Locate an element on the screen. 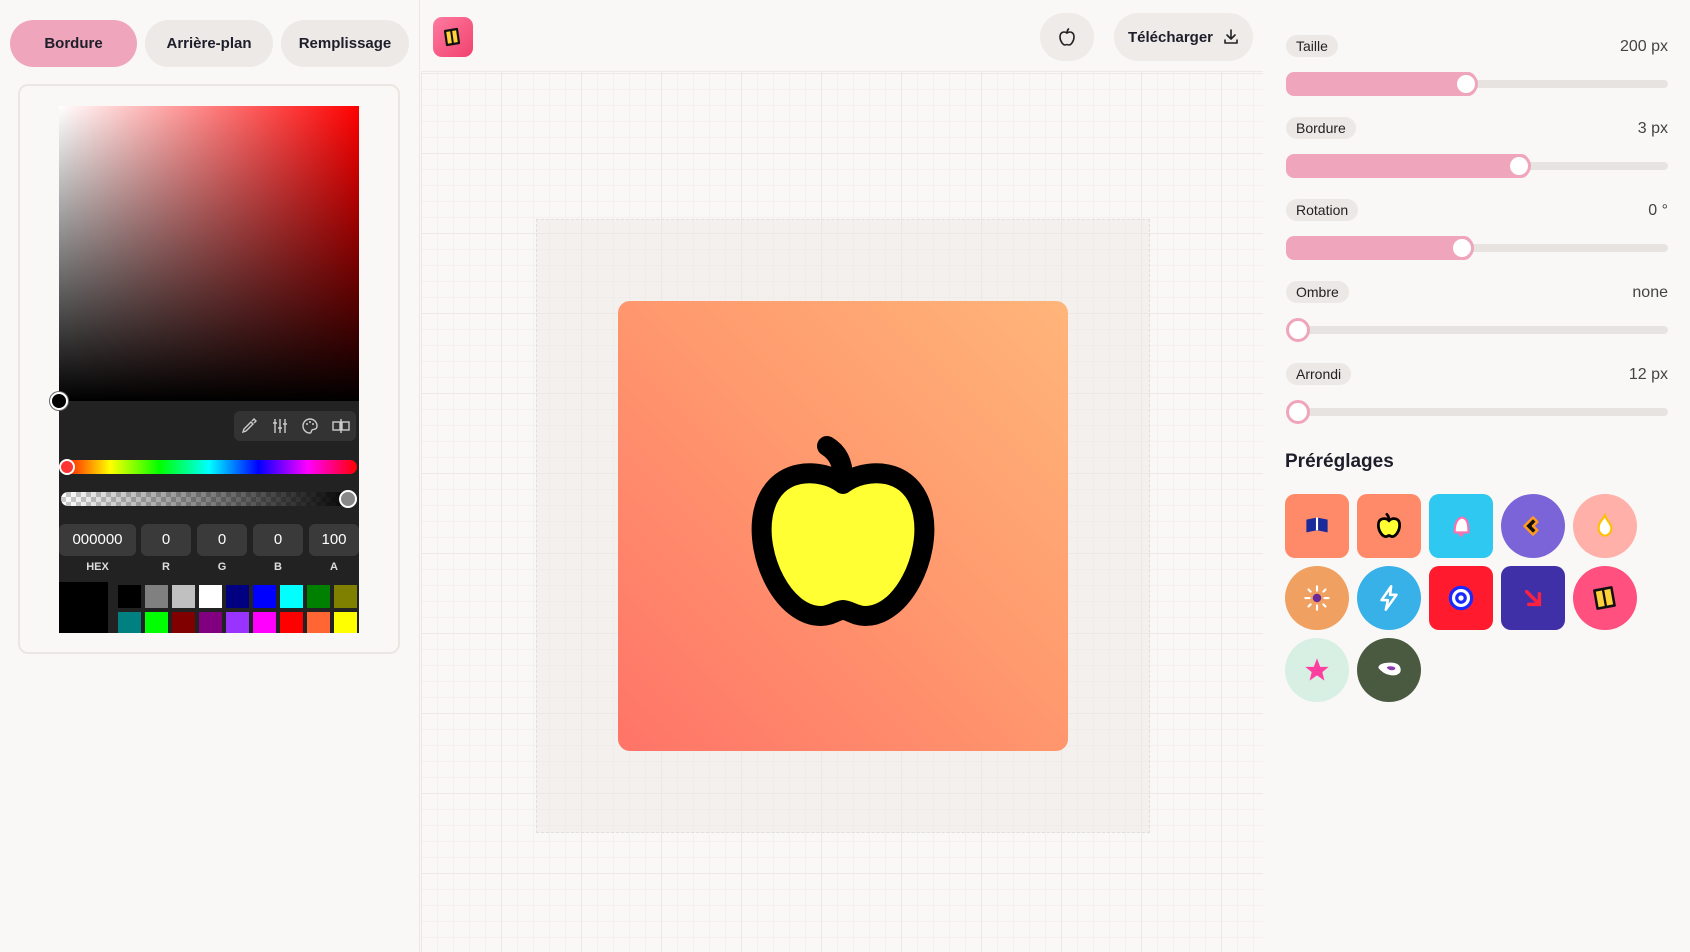  tab-remplissage: Remplissage is located at coordinates (345, 43).